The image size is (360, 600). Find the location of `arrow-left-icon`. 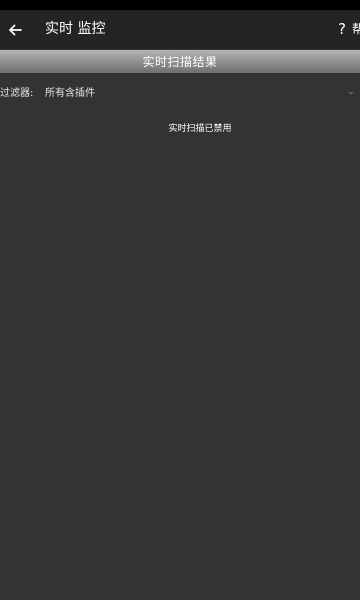

arrow-left-icon is located at coordinates (15, 29).